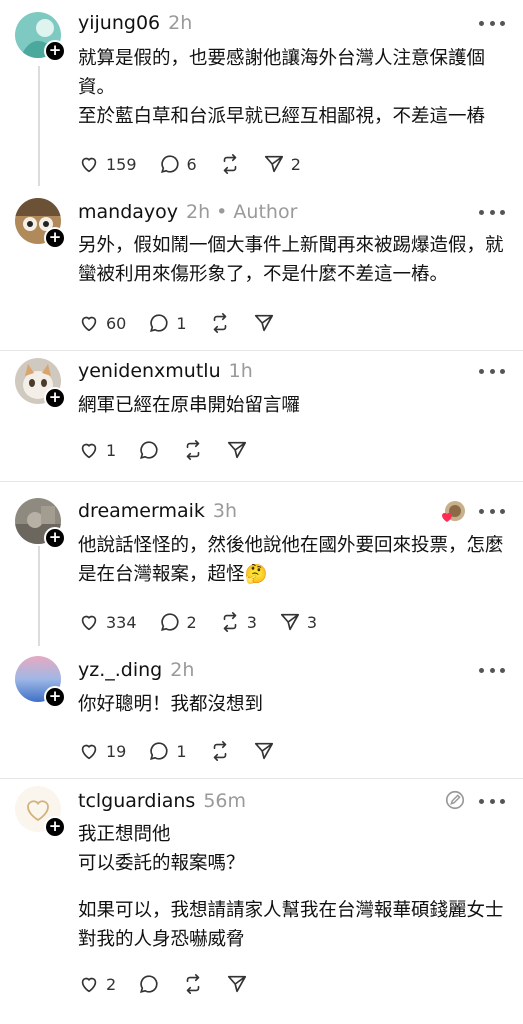  What do you see at coordinates (128, 212) in the screenshot?
I see `username: mandayoy` at bounding box center [128, 212].